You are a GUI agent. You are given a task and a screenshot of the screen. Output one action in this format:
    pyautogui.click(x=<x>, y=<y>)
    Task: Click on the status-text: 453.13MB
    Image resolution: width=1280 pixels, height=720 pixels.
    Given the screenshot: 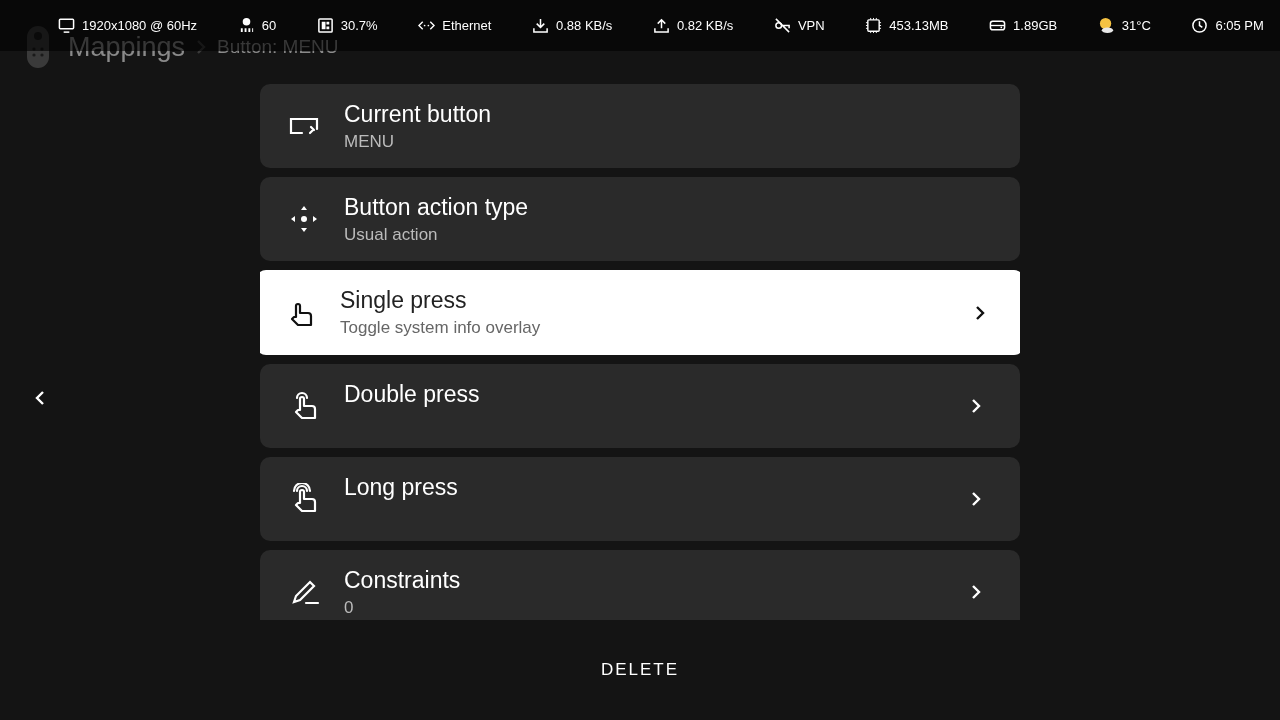 What is the action you would take?
    pyautogui.click(x=919, y=25)
    